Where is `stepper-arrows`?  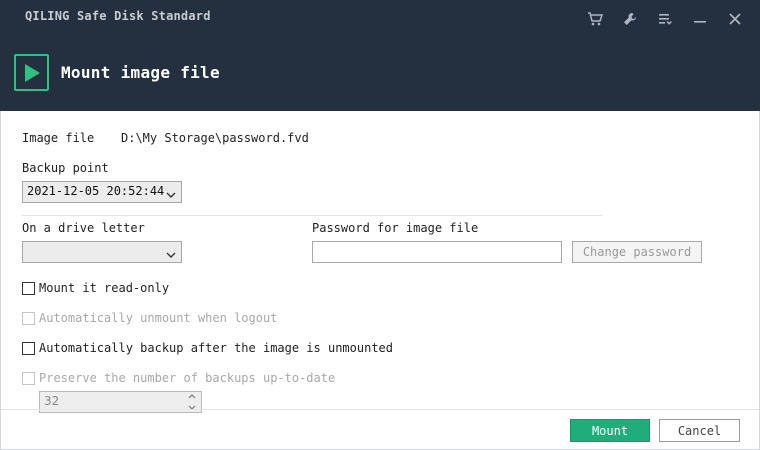
stepper-arrows is located at coordinates (192, 402).